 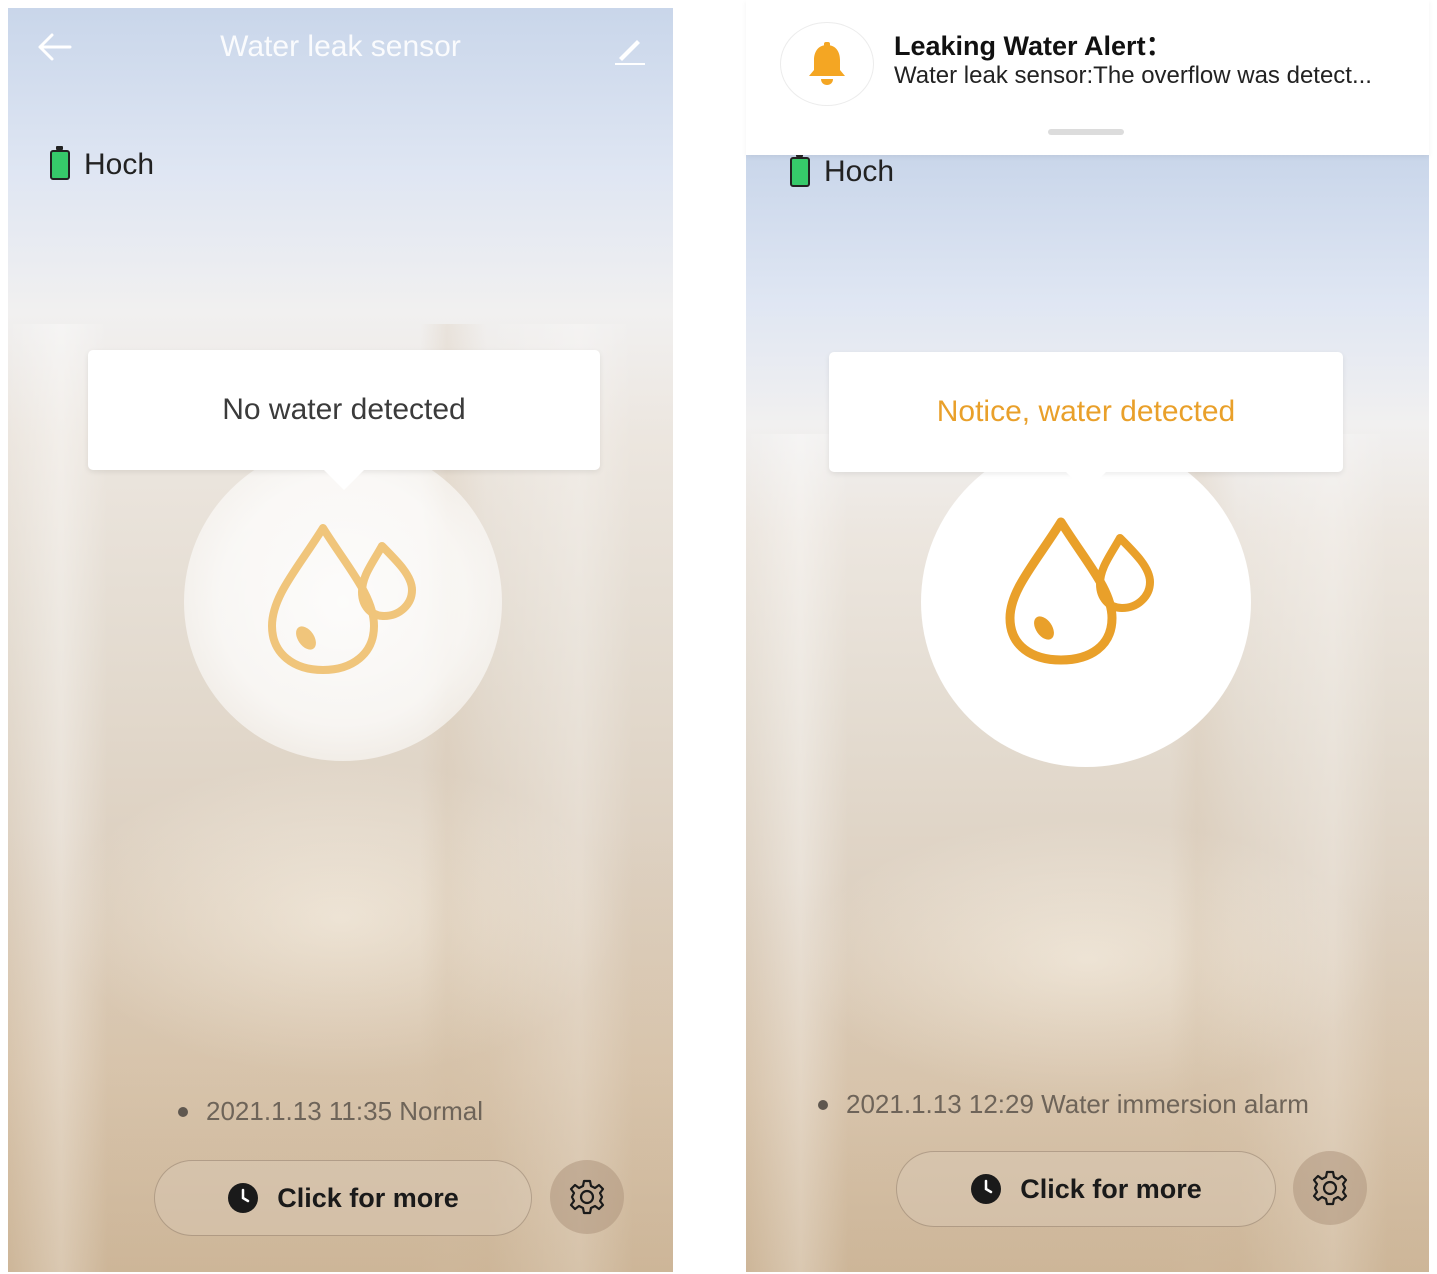 What do you see at coordinates (345, 1111) in the screenshot?
I see `log-entry-text: 2021.1.13 11:35 Normal` at bounding box center [345, 1111].